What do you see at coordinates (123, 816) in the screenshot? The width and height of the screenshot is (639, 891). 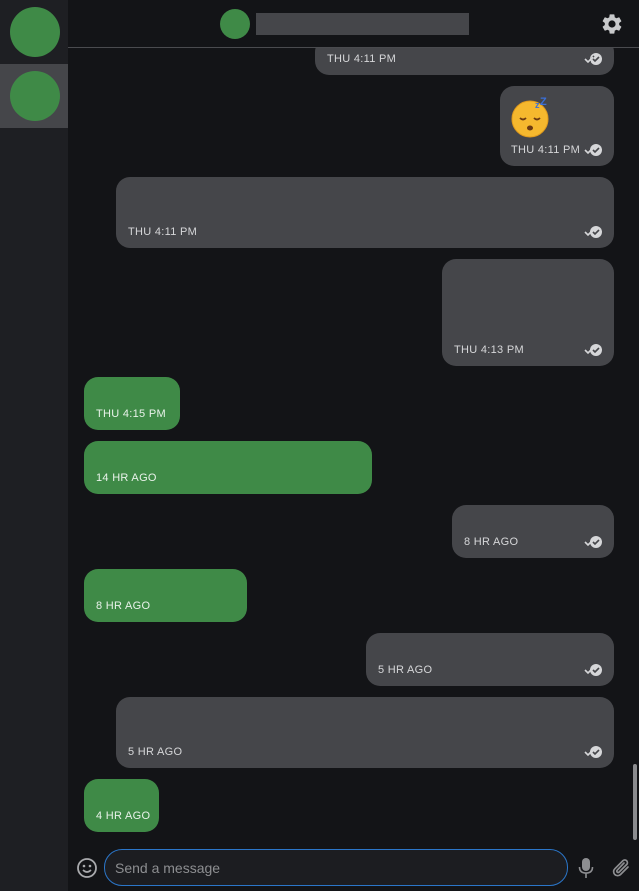 I see `message-timestamp: 4 HR AGO` at bounding box center [123, 816].